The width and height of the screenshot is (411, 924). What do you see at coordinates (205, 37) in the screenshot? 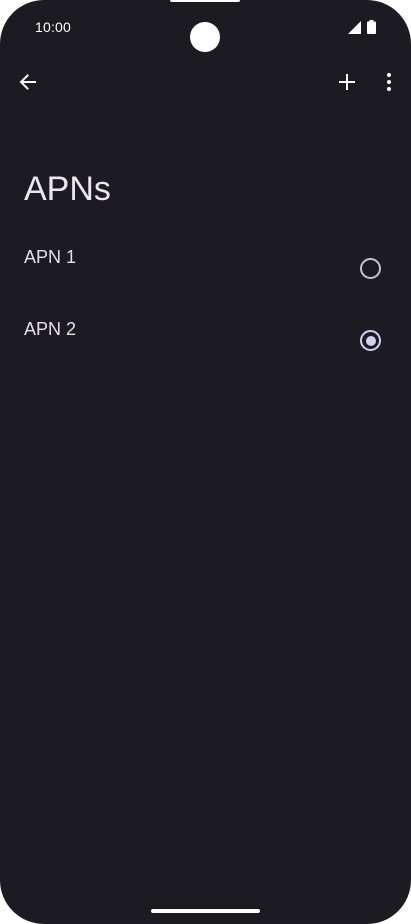
I see `front-camera` at bounding box center [205, 37].